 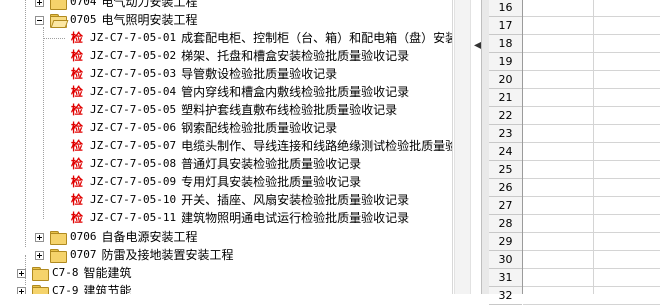 What do you see at coordinates (83, 236) in the screenshot?
I see `node-code: 0706` at bounding box center [83, 236].